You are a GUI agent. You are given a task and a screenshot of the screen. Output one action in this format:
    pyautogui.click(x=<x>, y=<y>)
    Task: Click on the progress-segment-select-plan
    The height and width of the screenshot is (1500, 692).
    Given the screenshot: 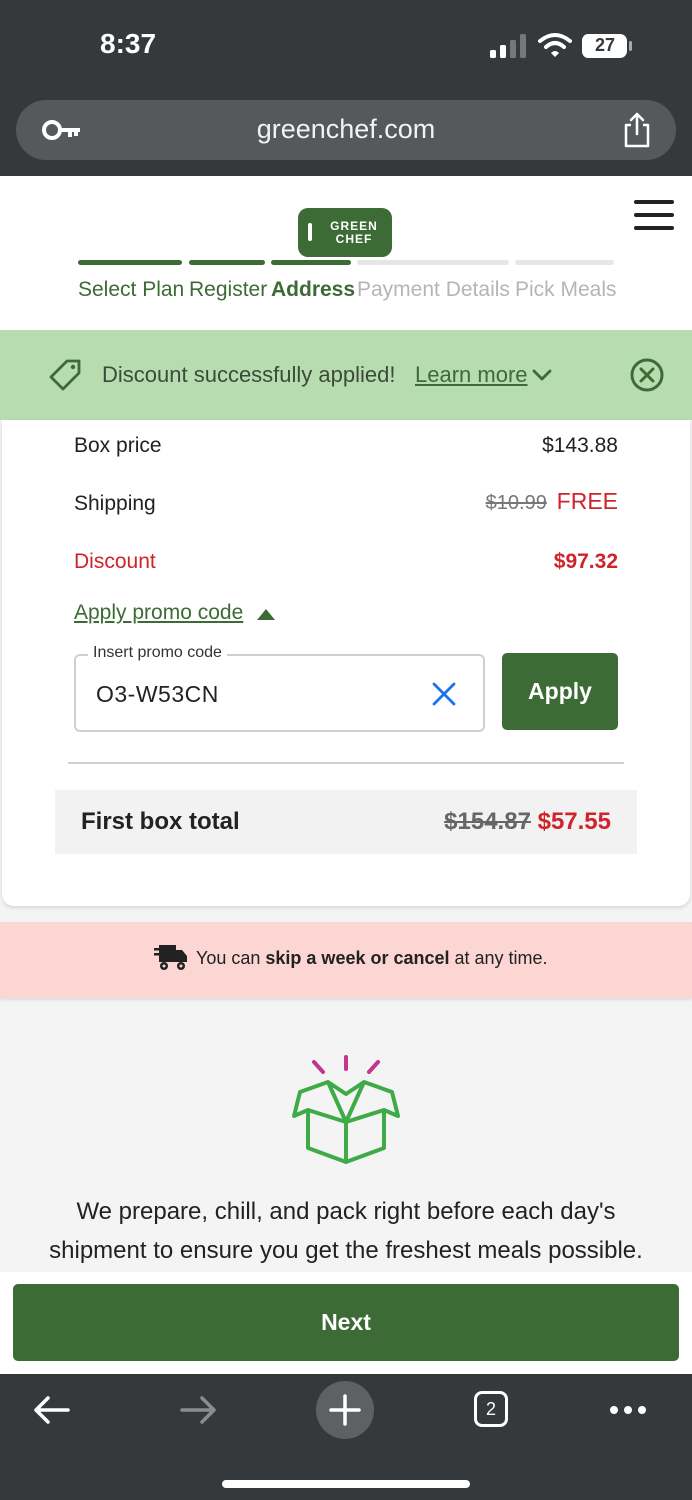 What is the action you would take?
    pyautogui.click(x=130, y=262)
    